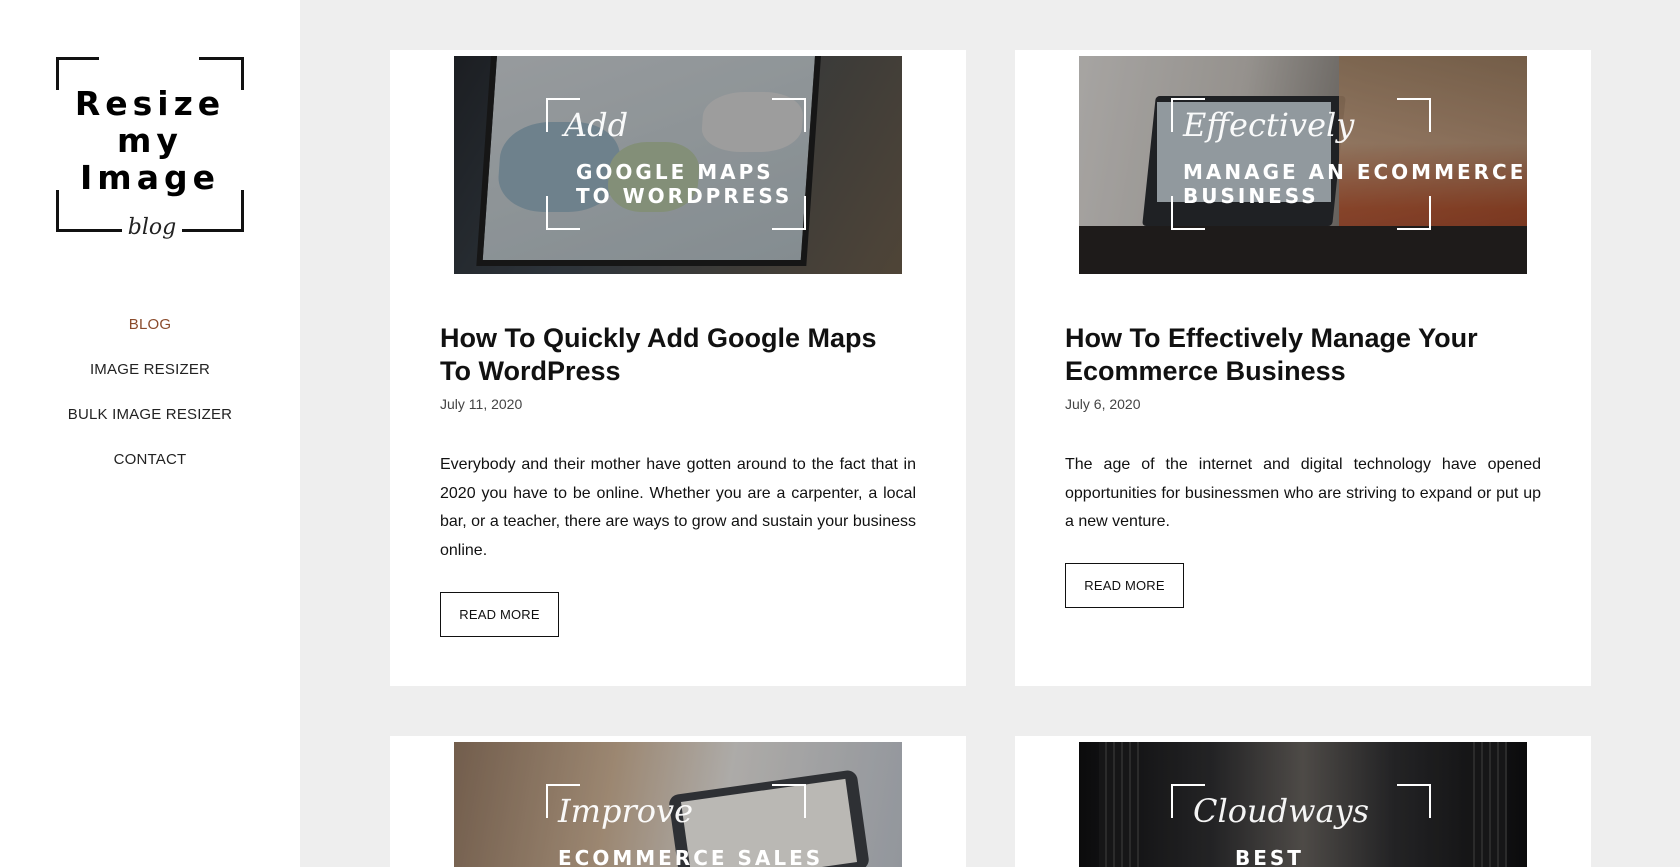  I want to click on site-logo: Resize my Image blog, so click(150, 164).